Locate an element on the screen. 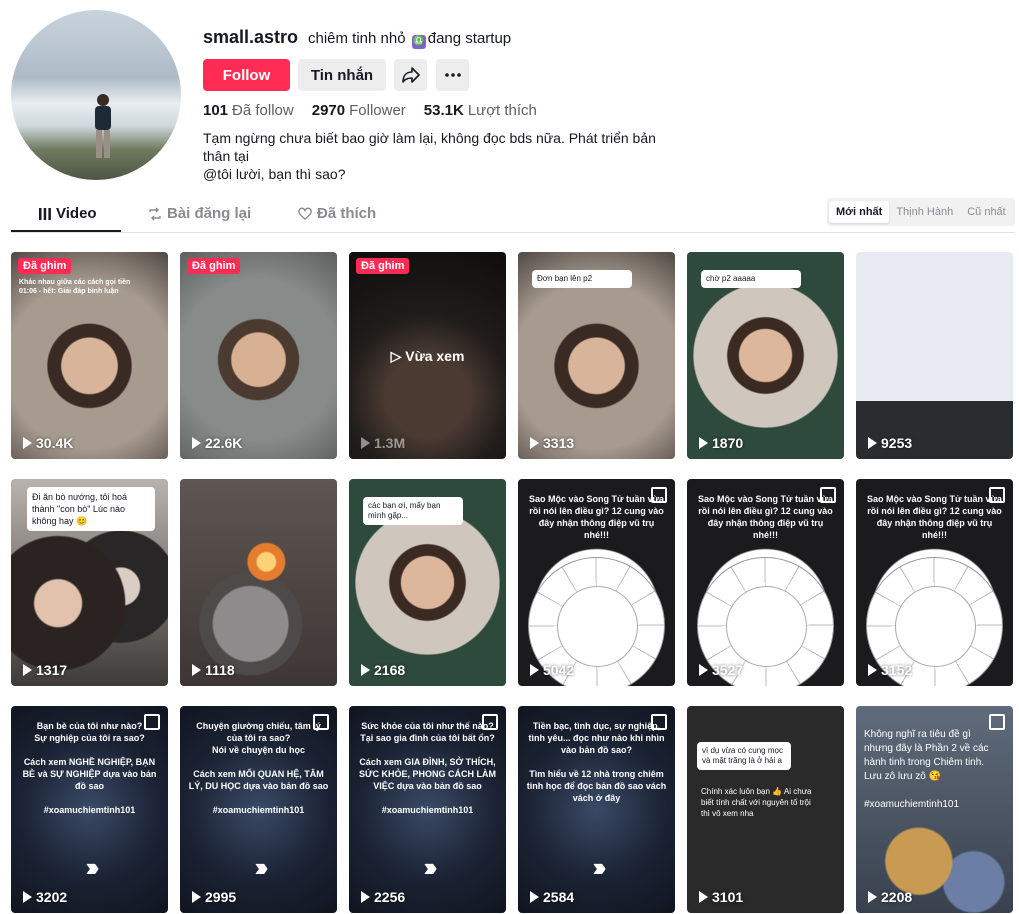 Image resolution: width=1019 pixels, height=914 pixels. profile-nickname: chiêm tinh nhỏ ♎ đang startup is located at coordinates (409, 39).